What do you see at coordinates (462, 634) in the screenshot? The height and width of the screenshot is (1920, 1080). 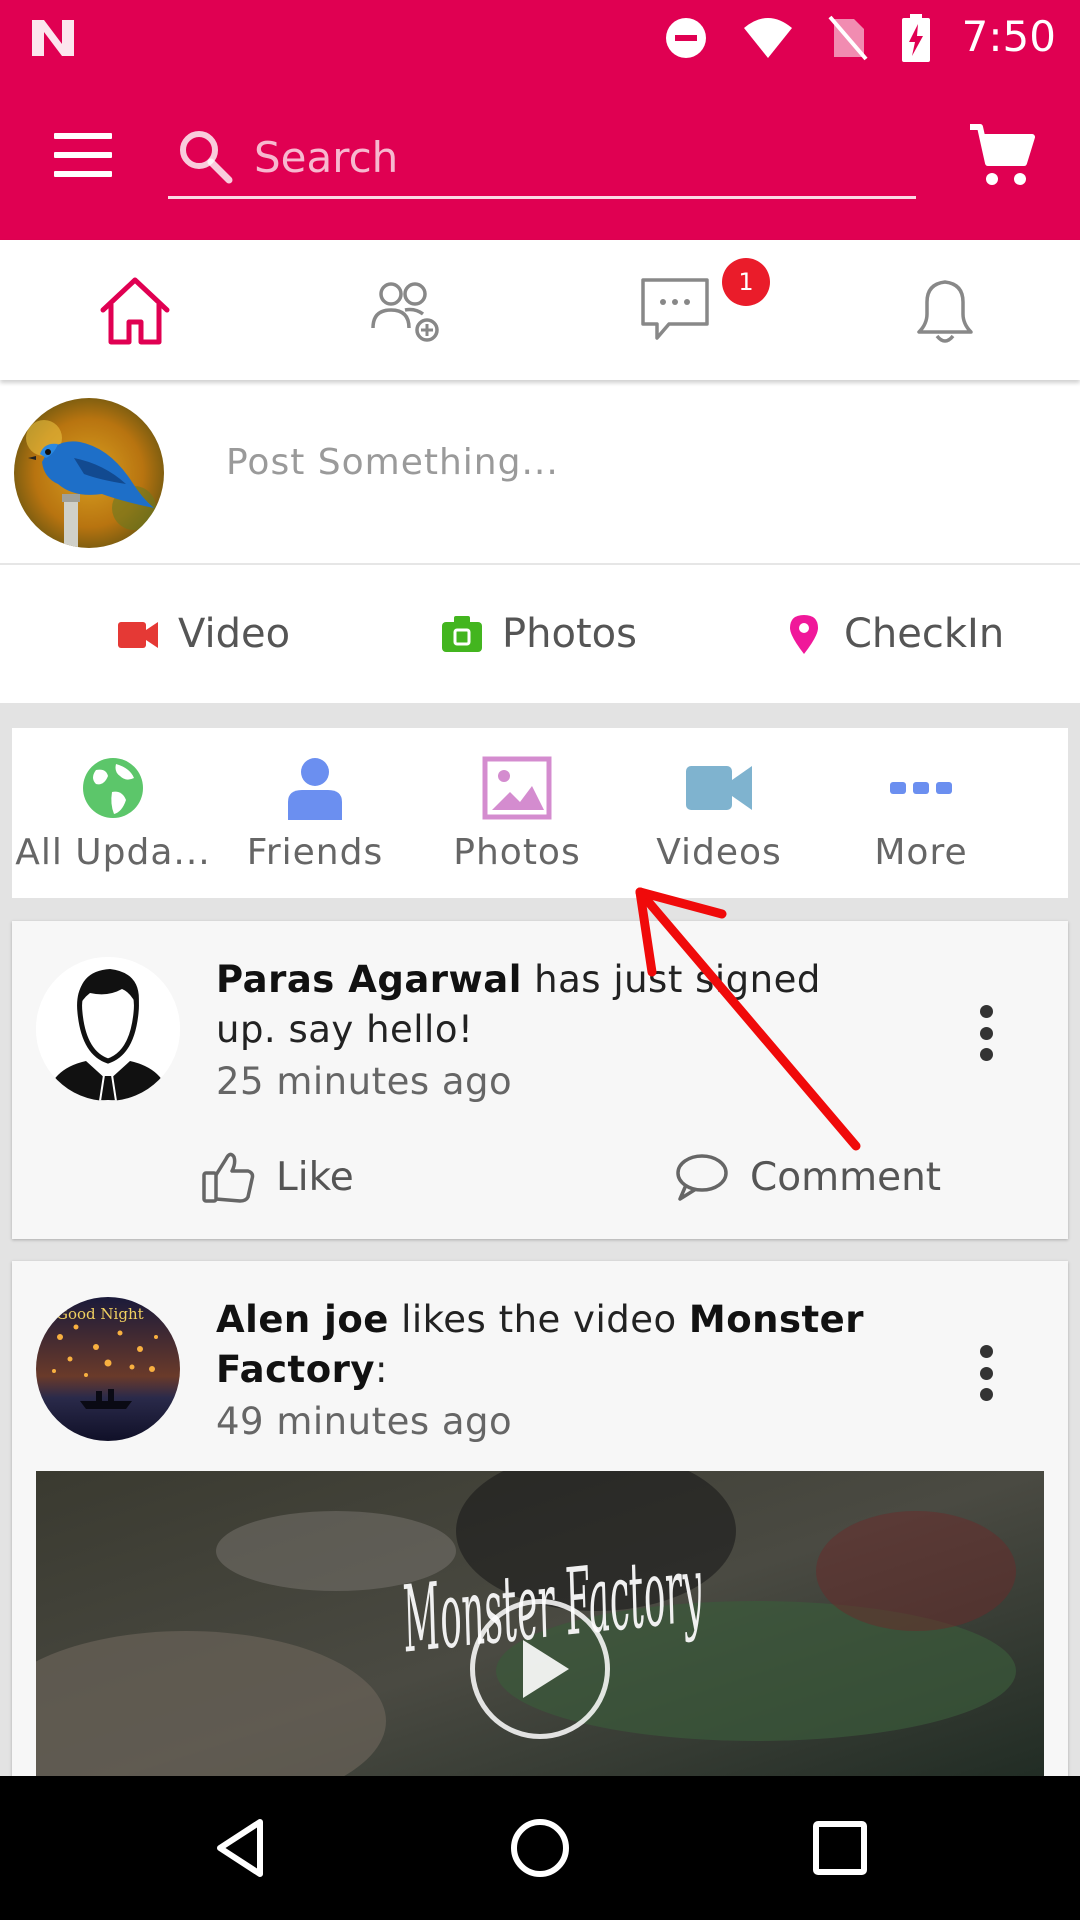 I see `camera-icon` at bounding box center [462, 634].